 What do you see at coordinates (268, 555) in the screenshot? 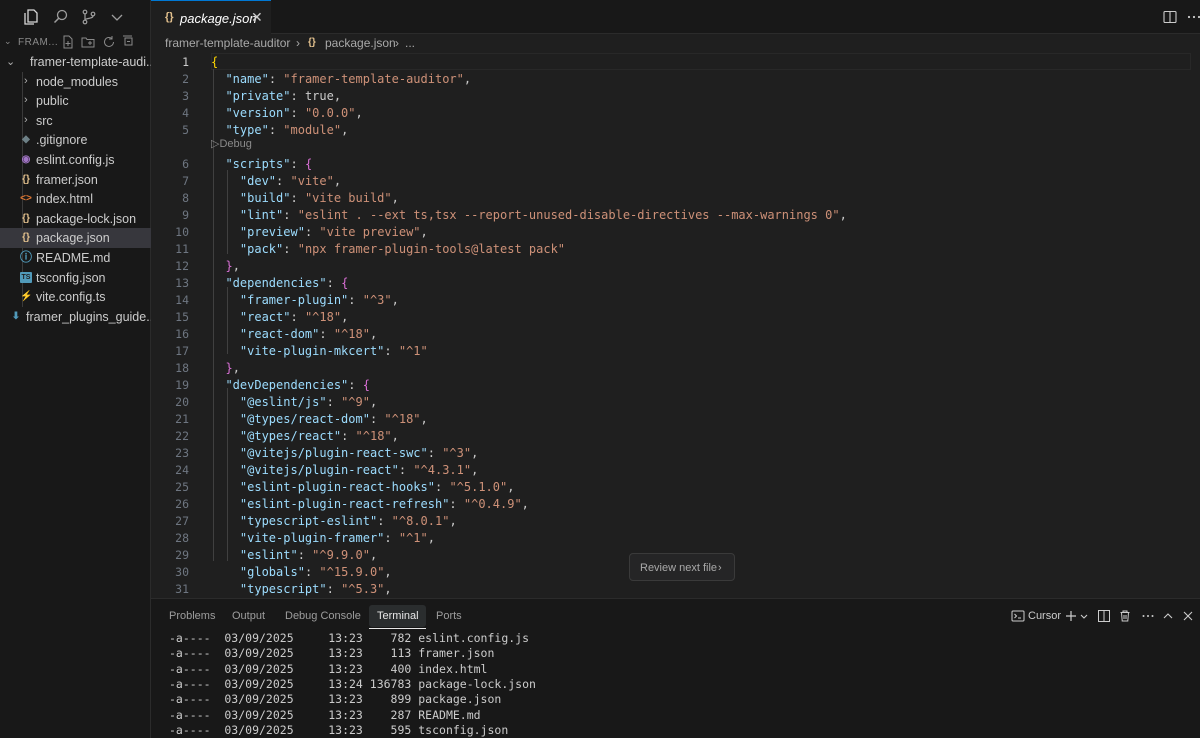
I see `code-token: "eslint"` at bounding box center [268, 555].